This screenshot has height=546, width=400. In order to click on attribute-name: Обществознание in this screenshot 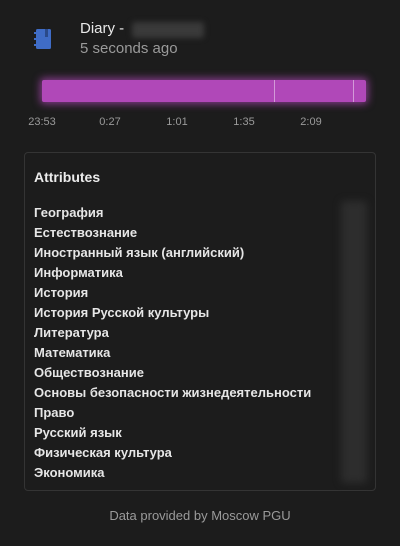, I will do `click(89, 372)`.